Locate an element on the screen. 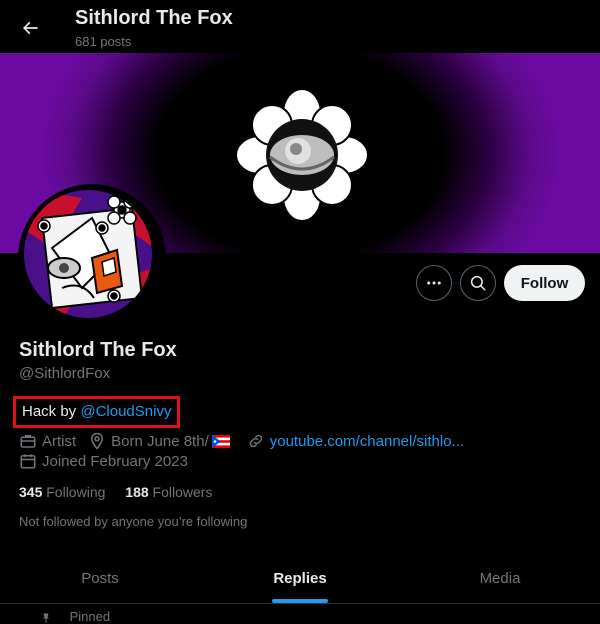 The height and width of the screenshot is (624, 600). follow-button: Follow is located at coordinates (544, 283).